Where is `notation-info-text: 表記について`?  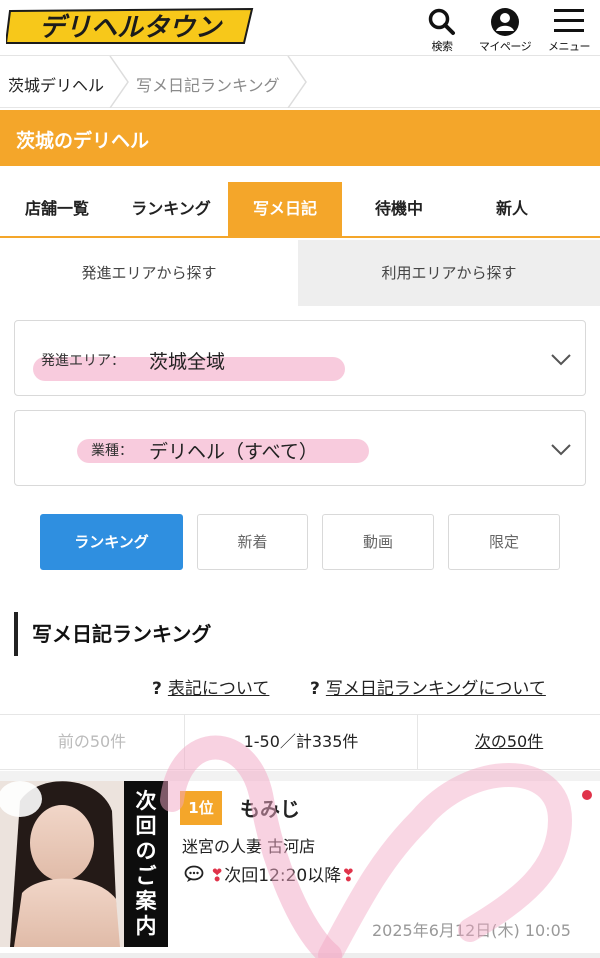 notation-info-text: 表記について is located at coordinates (218, 689).